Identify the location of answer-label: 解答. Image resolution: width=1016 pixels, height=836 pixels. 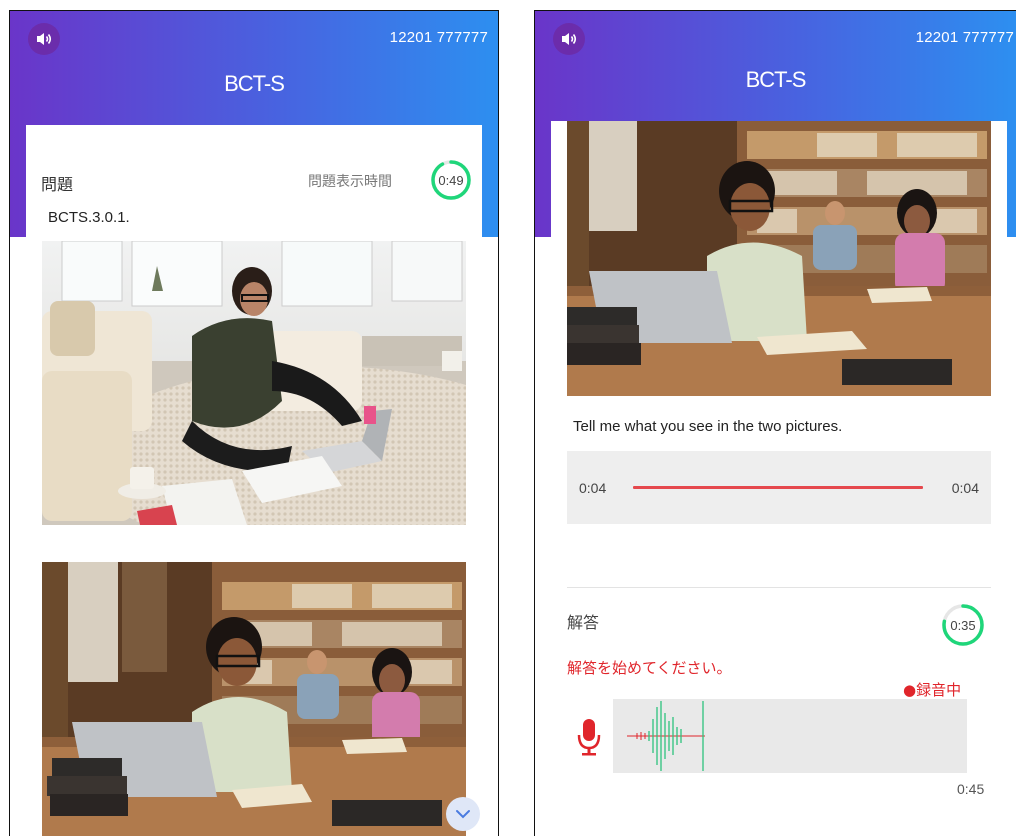
(583, 622).